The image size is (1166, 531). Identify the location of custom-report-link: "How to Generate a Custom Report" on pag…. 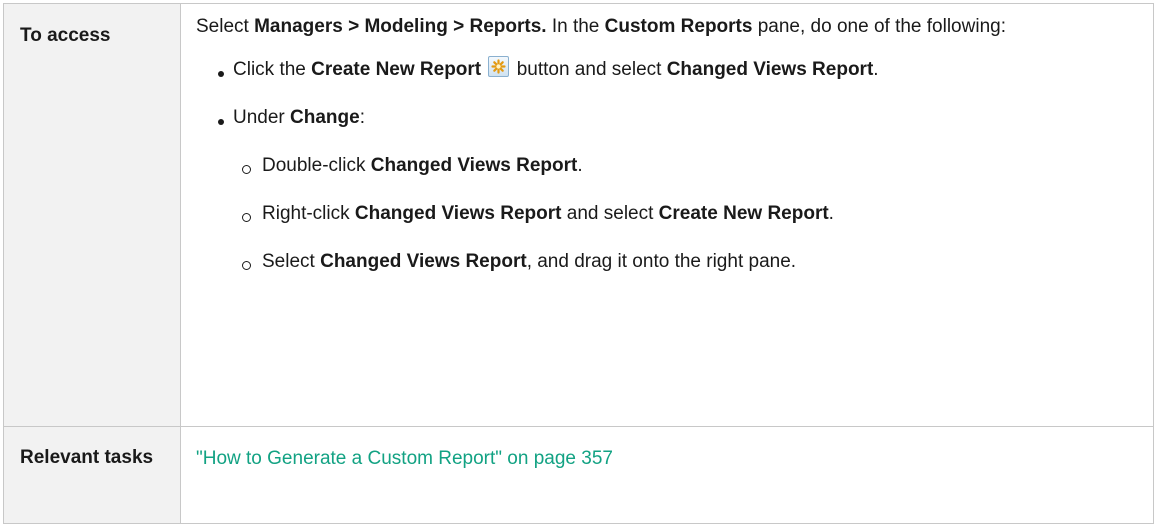
(404, 458).